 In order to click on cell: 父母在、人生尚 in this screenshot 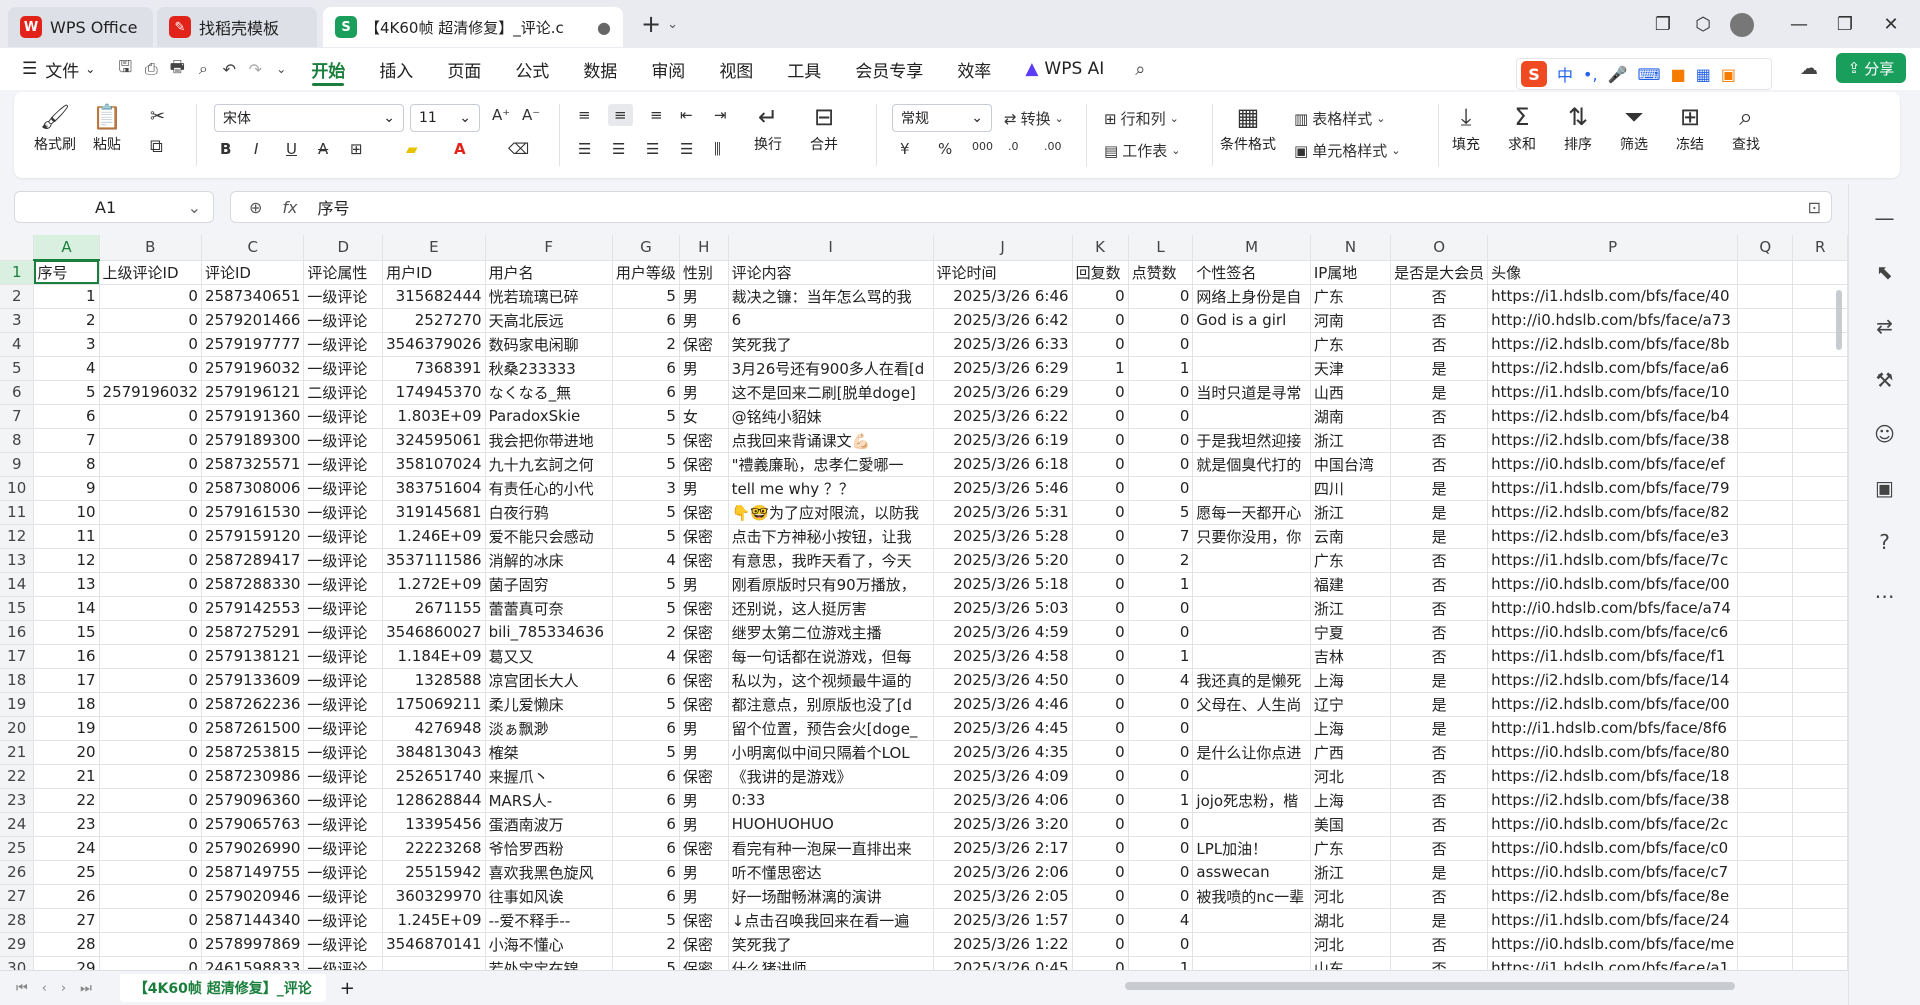, I will do `click(1251, 704)`.